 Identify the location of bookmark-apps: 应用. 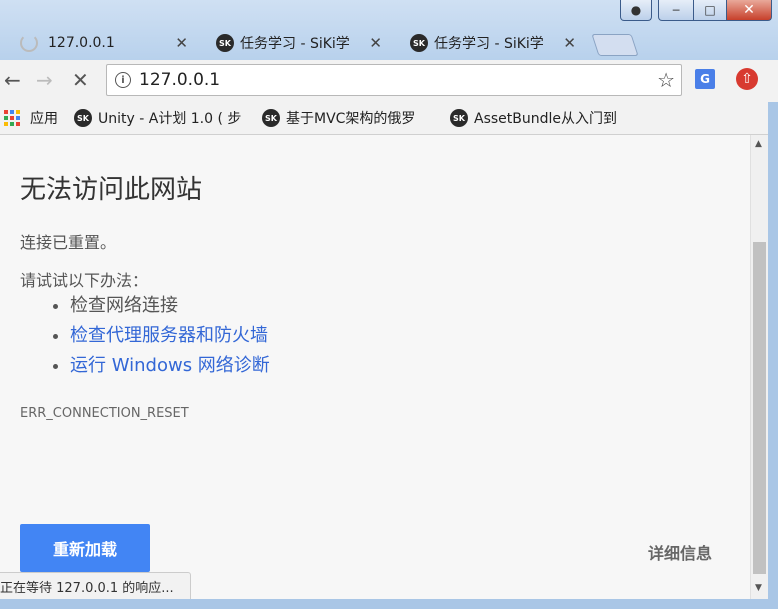
(29, 118).